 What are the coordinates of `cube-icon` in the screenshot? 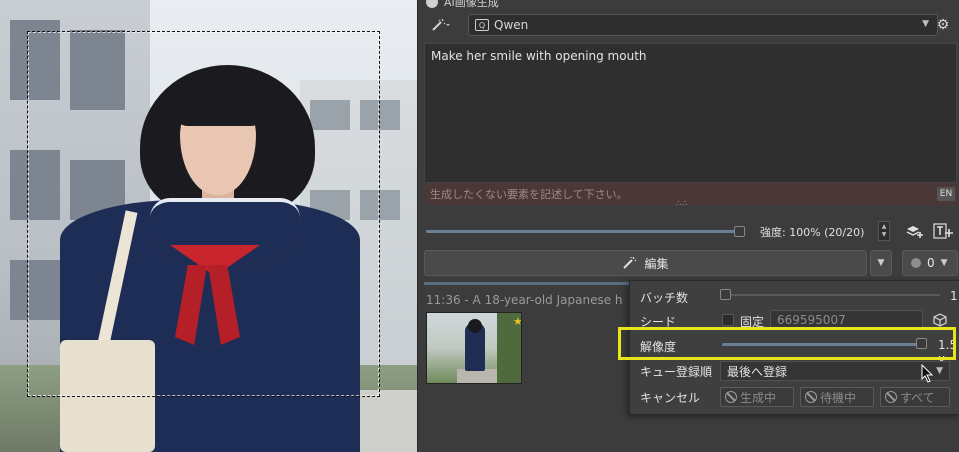 It's located at (940, 320).